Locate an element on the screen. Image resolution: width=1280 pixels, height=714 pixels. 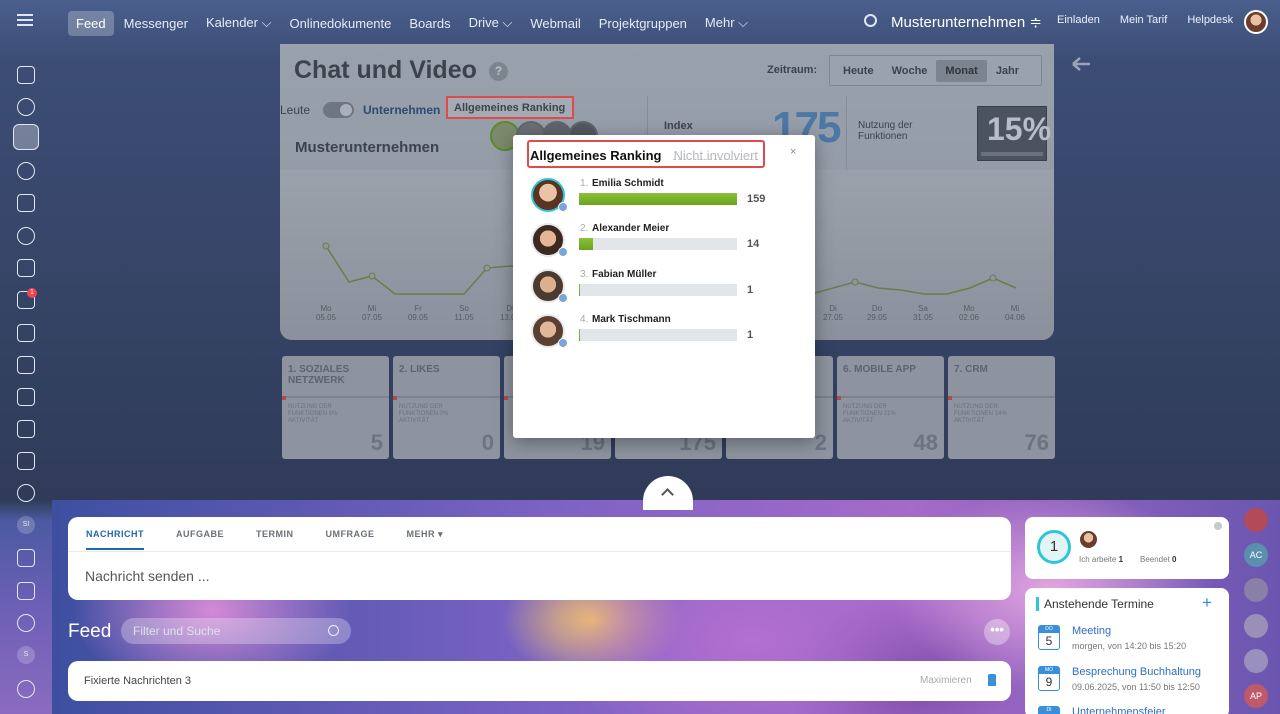
ranking-row: 1. Emilia Schmidt 159 is located at coordinates (671, 199).